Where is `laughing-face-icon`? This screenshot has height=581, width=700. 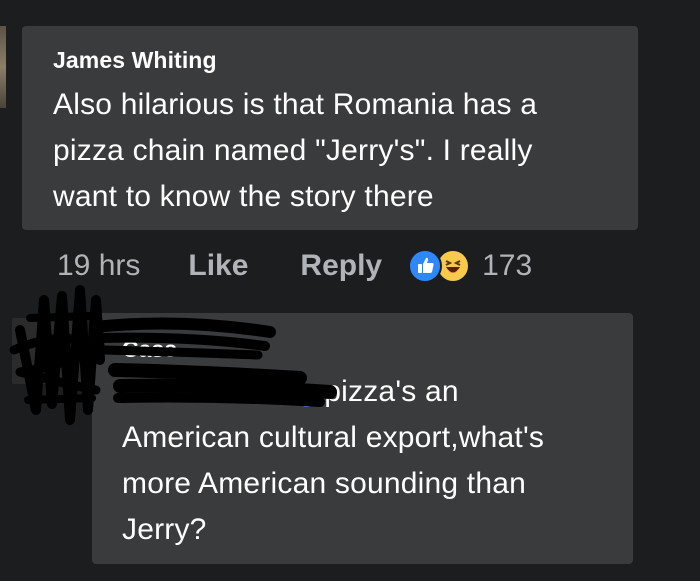 laughing-face-icon is located at coordinates (453, 266).